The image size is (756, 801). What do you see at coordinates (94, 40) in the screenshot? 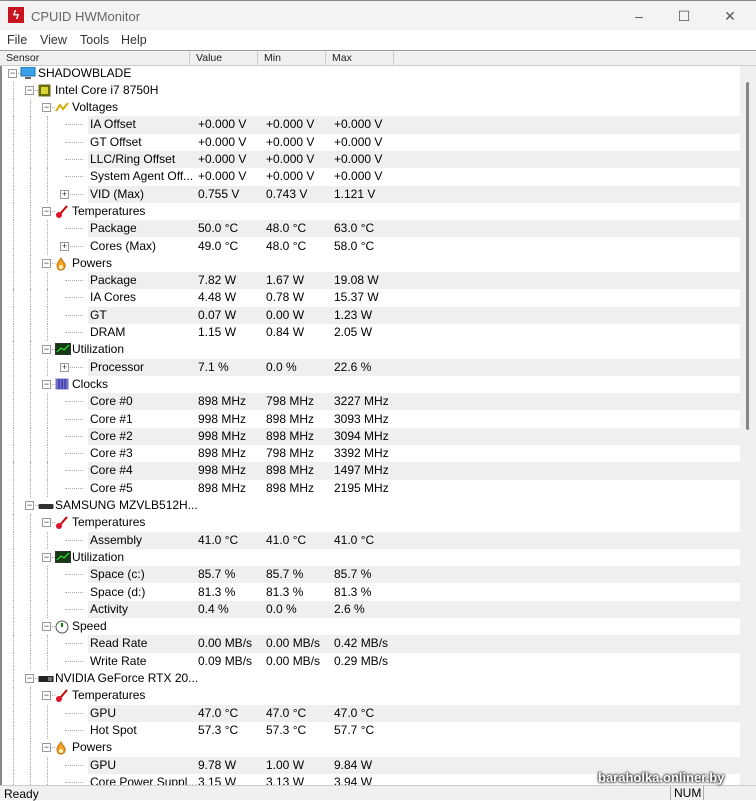
I see `menu-tools: Tools` at bounding box center [94, 40].